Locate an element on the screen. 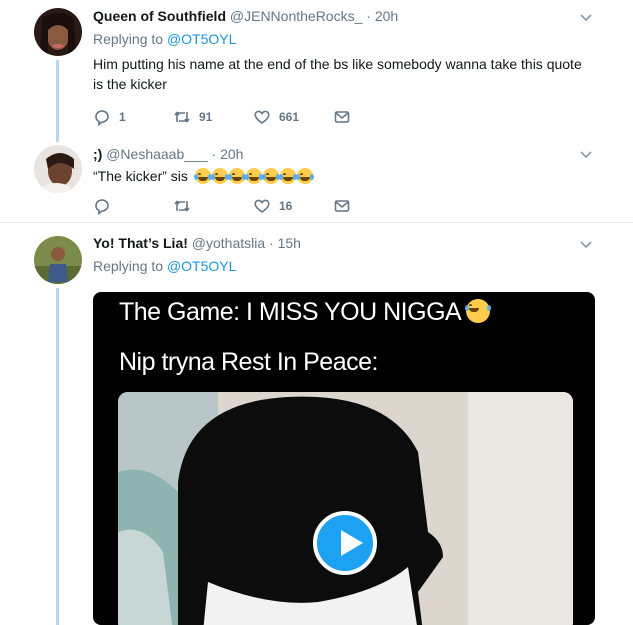 Image resolution: width=633 pixels, height=625 pixels. tweet-header: Yo! That’s Lia! @yothatslia · 15h is located at coordinates (343, 243).